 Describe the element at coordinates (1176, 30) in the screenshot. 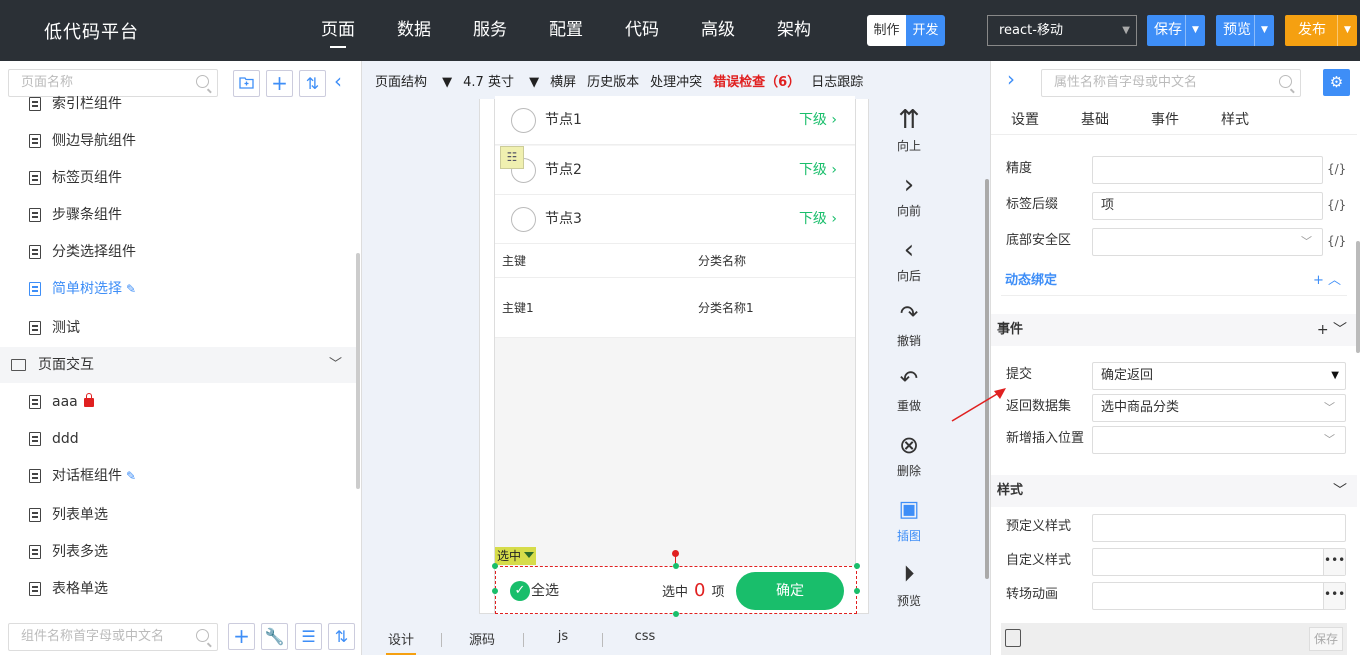

I see `save-button: 保存 ▼` at that location.